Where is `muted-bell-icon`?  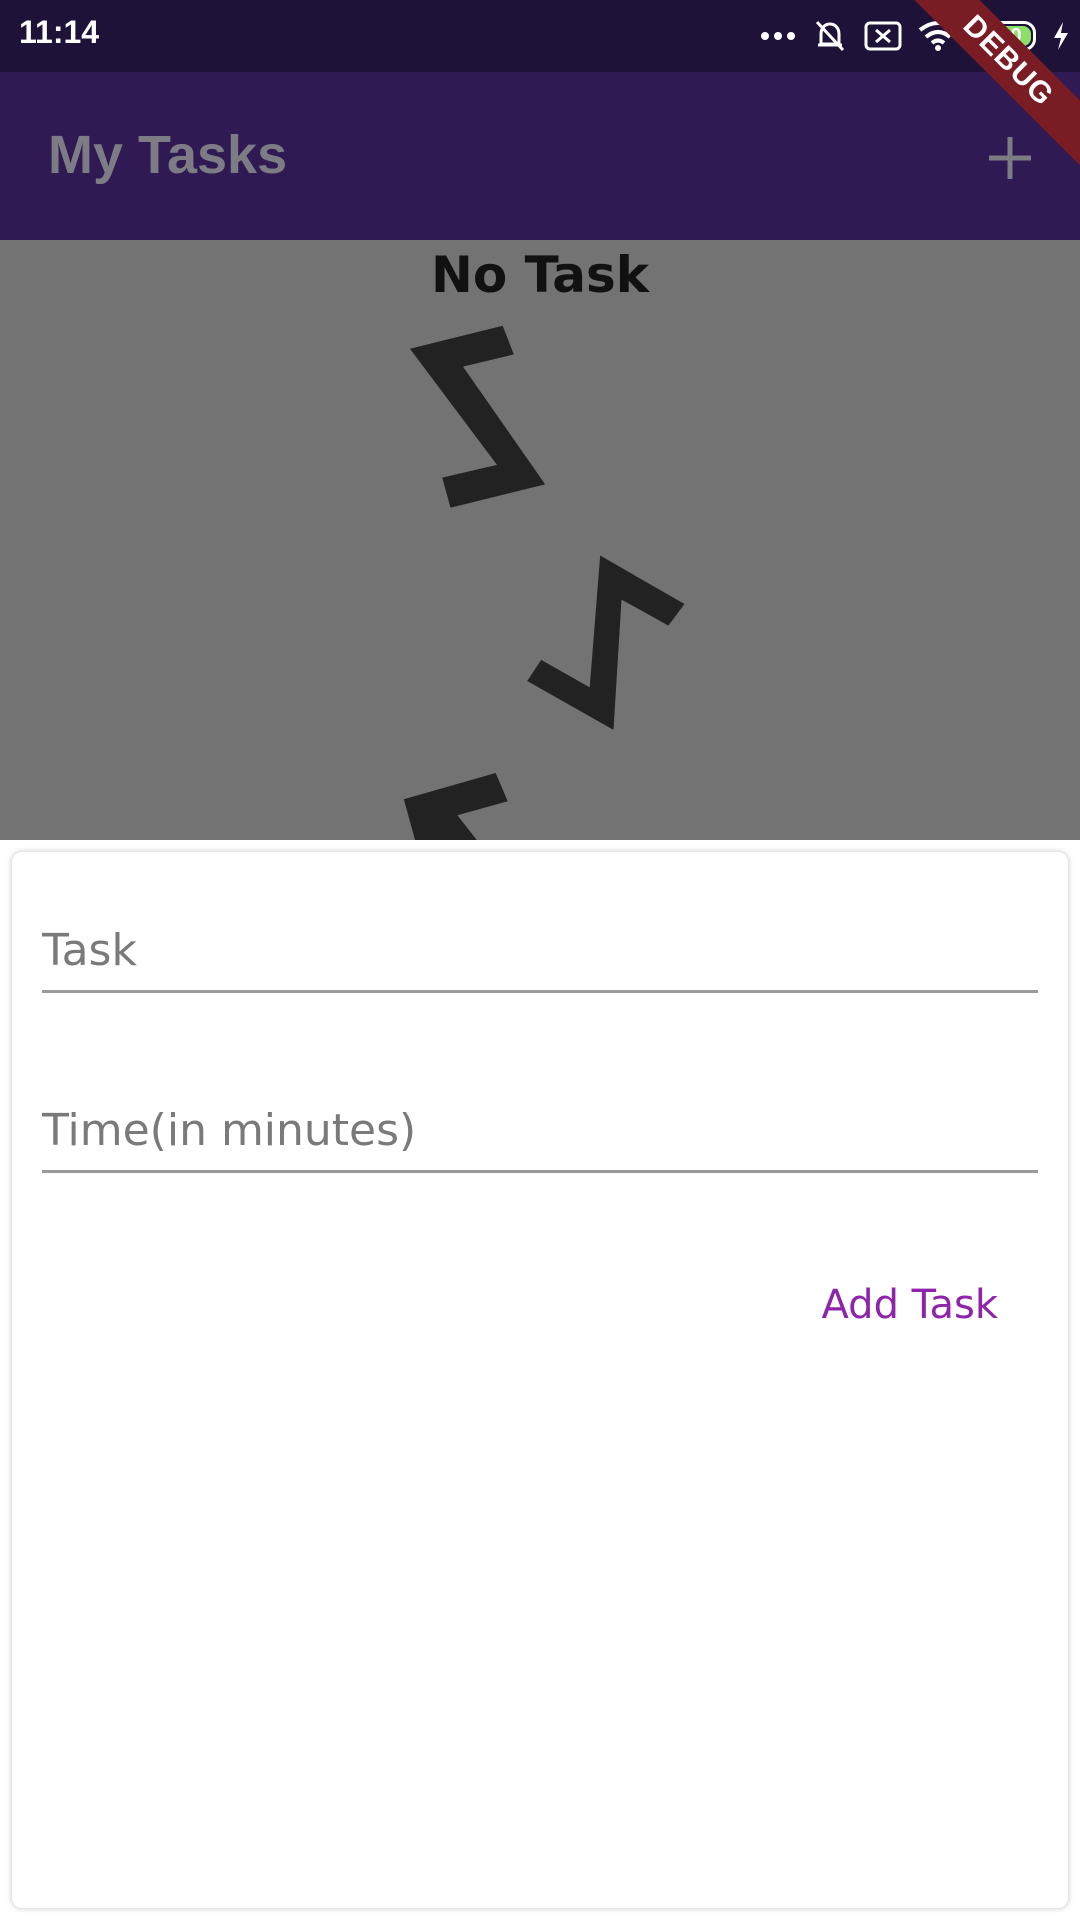 muted-bell-icon is located at coordinates (830, 36).